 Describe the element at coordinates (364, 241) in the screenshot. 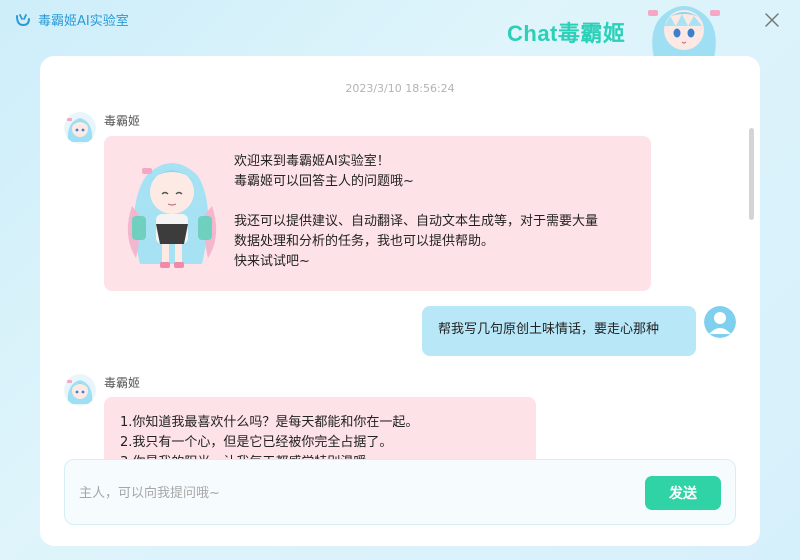

I see `message-line: 数据处理和分析的任务，我也可以提供帮助。` at that location.